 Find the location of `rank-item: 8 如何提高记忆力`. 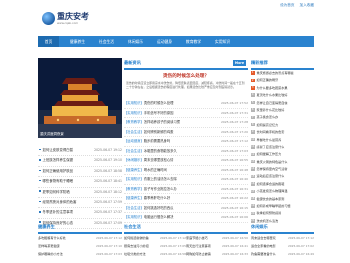

rank-item: 8 如何提高记忆力 is located at coordinates (282, 125).